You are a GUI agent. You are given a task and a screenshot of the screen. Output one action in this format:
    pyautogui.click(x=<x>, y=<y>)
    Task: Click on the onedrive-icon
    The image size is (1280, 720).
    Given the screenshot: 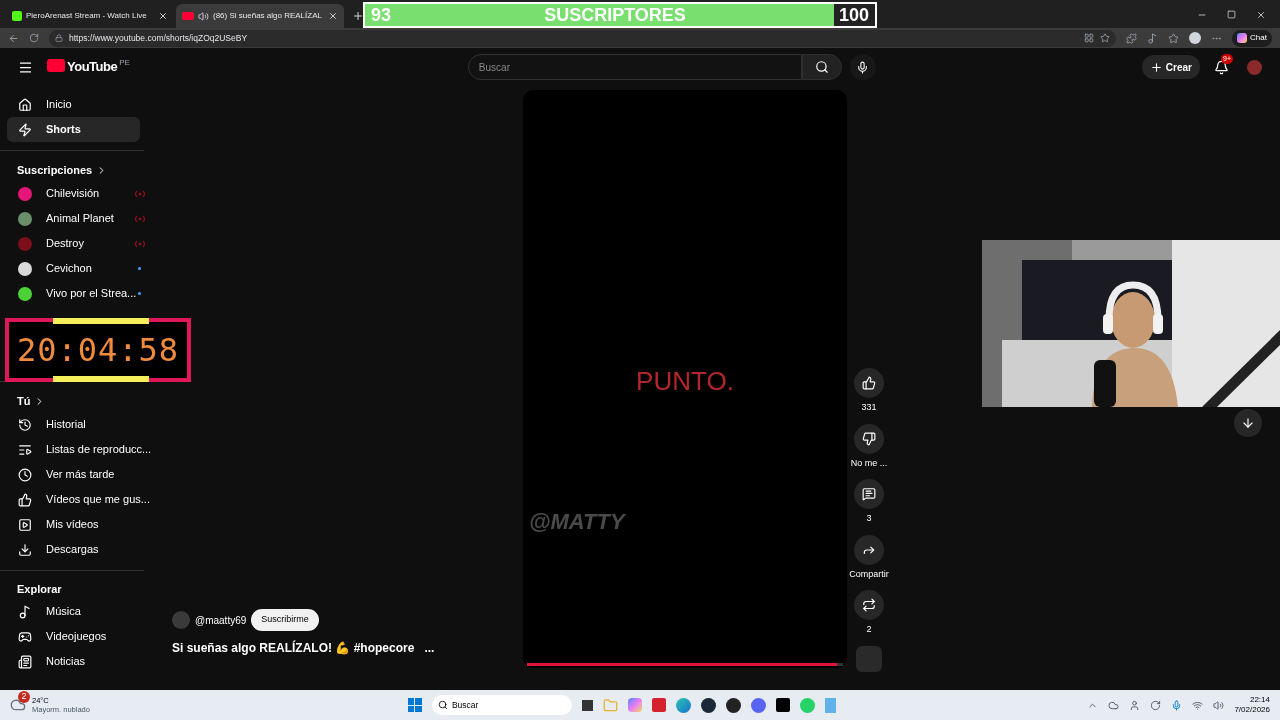 What is the action you would take?
    pyautogui.click(x=1114, y=705)
    